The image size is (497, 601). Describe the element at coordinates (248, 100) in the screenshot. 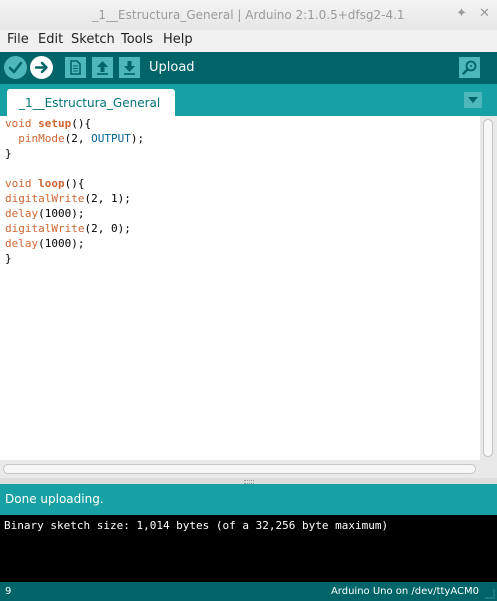

I see `tab-bar: _1__Estructura_General` at that location.